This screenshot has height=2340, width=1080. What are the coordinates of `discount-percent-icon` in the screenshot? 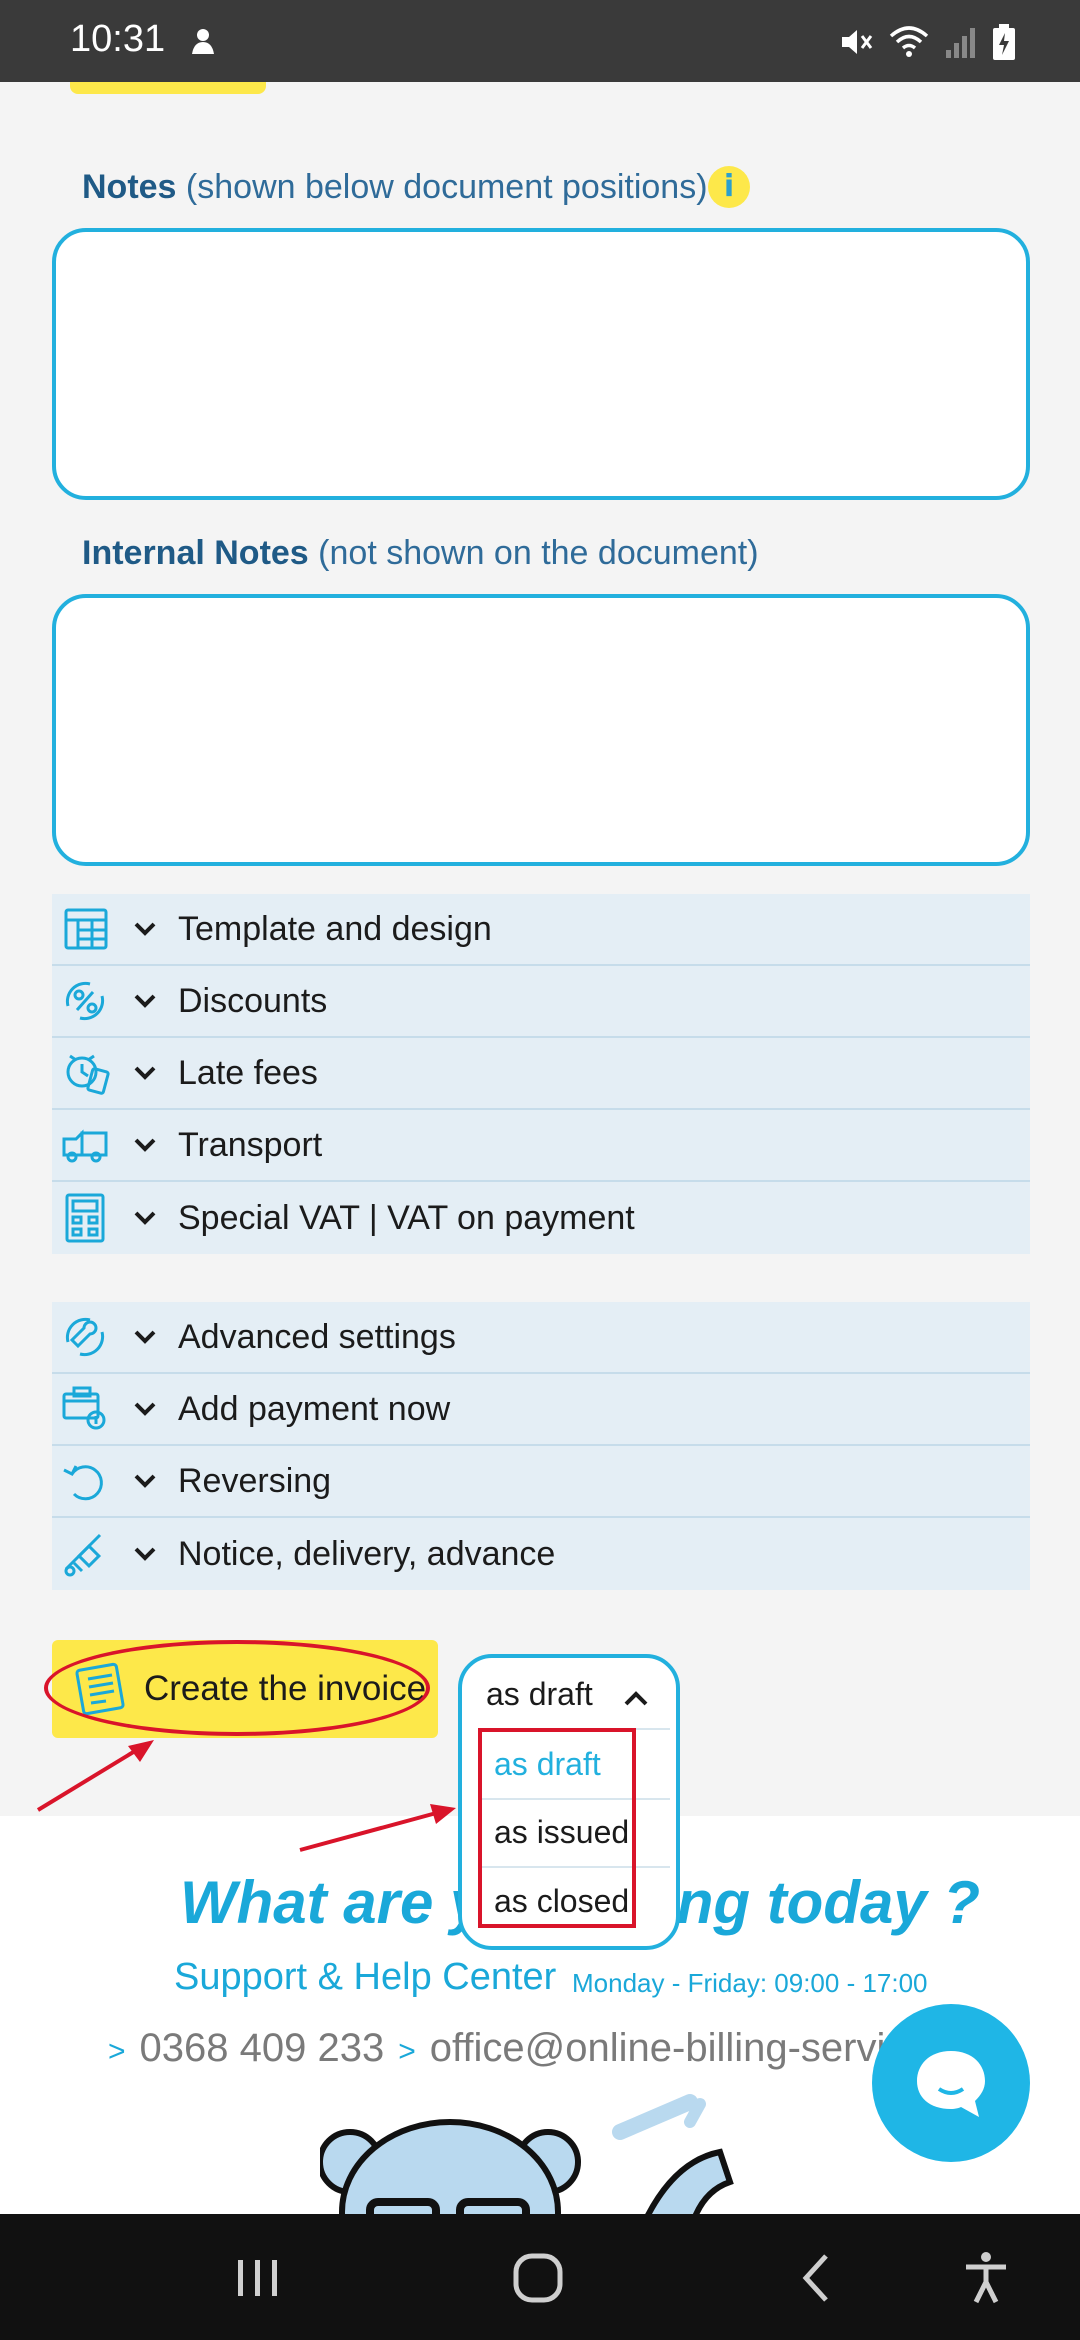 It's located at (85, 1001).